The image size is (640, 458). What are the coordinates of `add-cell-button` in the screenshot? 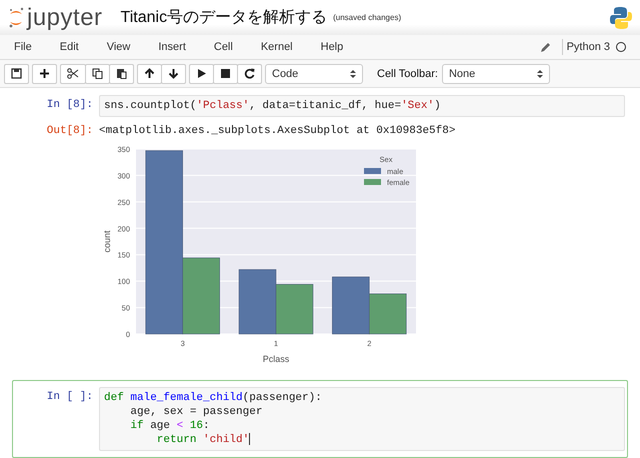 It's located at (44, 74).